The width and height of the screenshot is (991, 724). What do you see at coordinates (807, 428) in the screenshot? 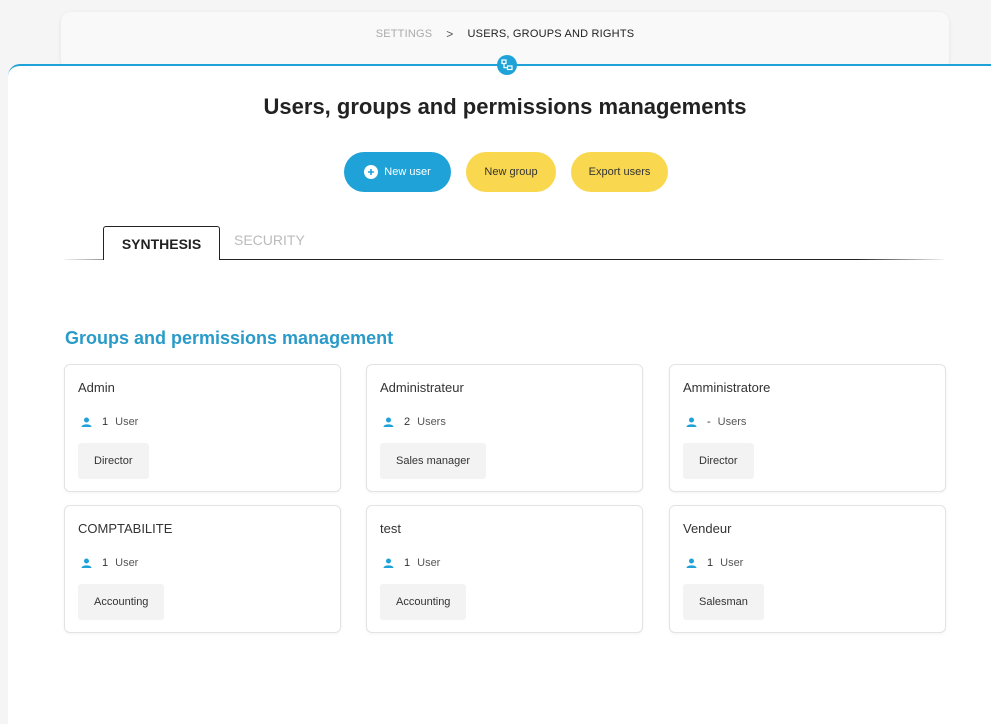
I see `group-card: Amministratore - Users Director` at bounding box center [807, 428].